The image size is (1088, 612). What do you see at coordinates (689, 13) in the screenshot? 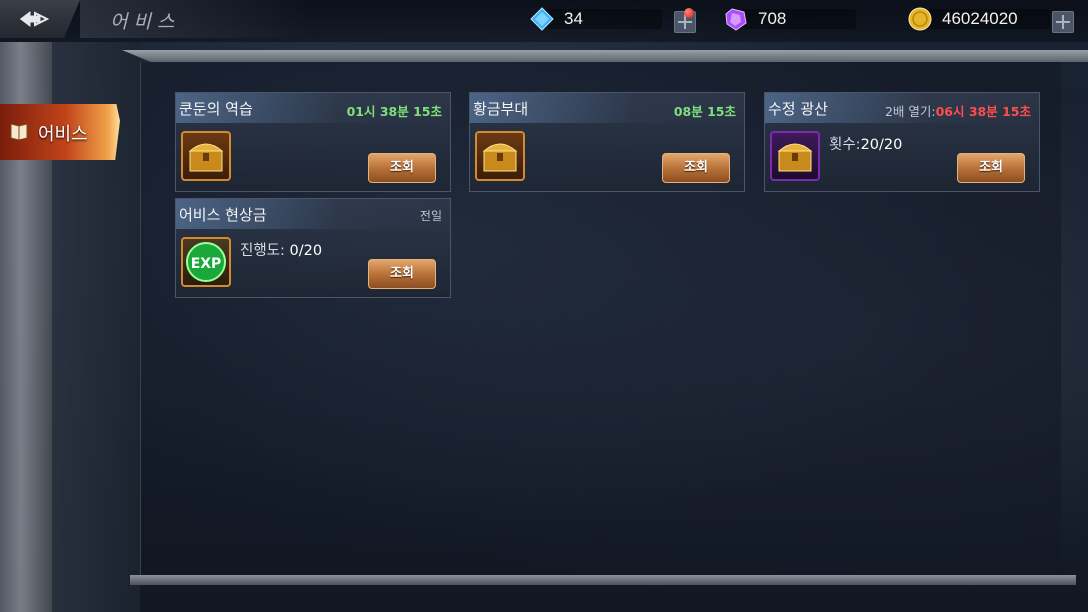
I see `notification-dot` at bounding box center [689, 13].